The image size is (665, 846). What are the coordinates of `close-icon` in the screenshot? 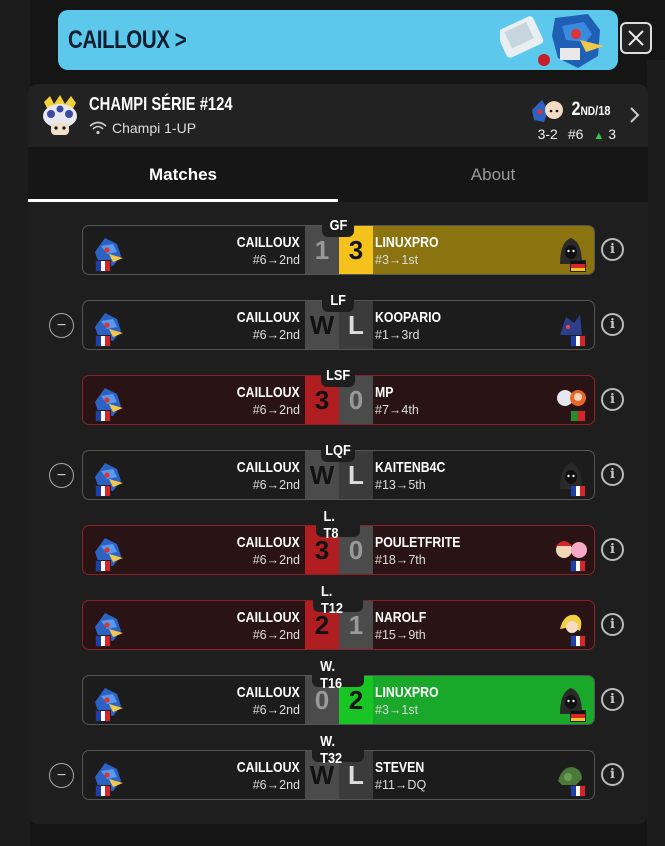 It's located at (636, 38).